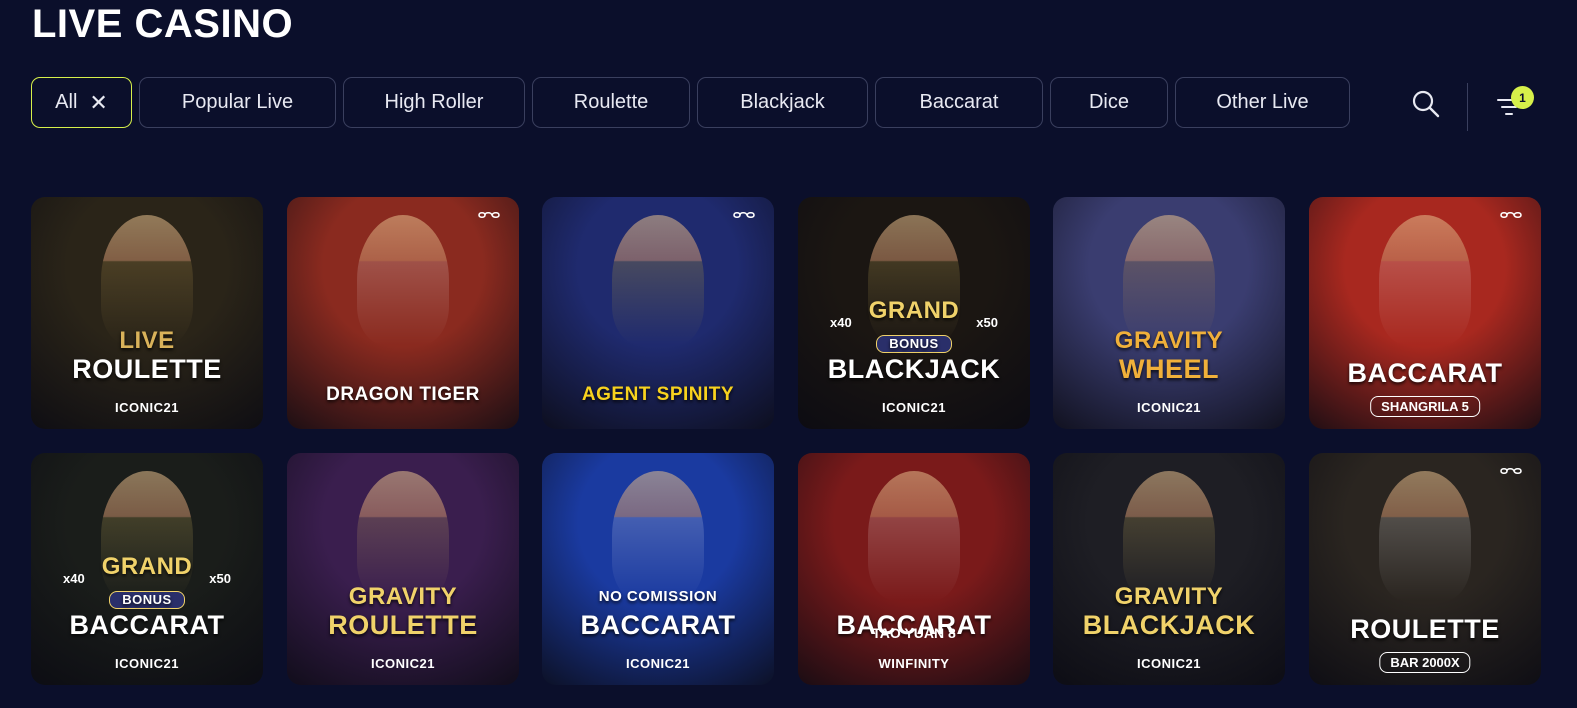  I want to click on game-tile: GRAVITY BLACKJACK ICONIC21, so click(1169, 569).